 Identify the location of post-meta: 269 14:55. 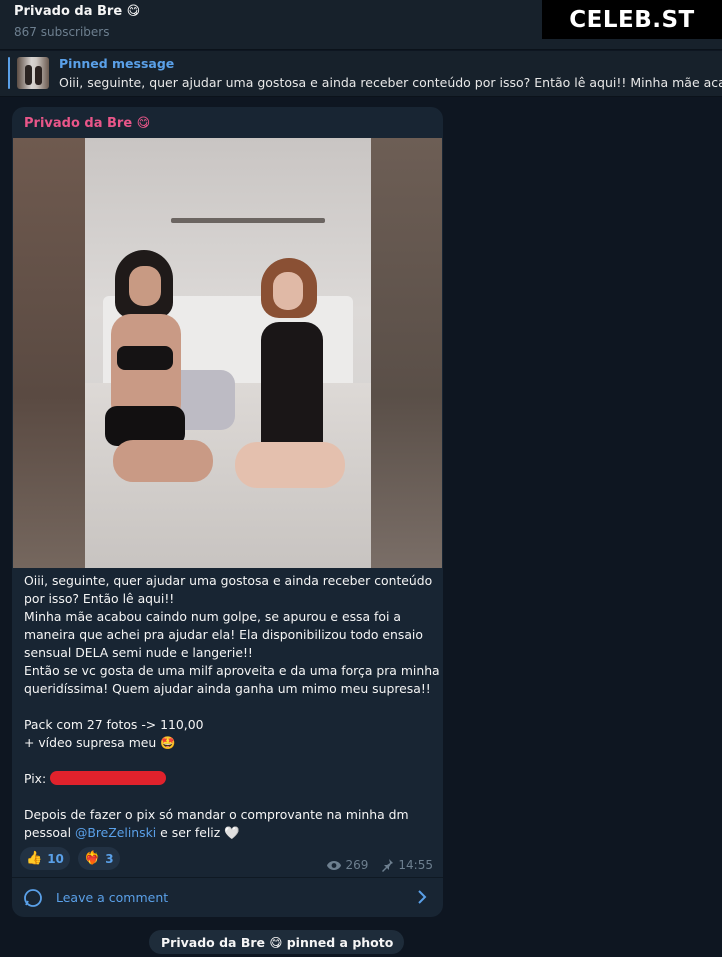
(379, 865).